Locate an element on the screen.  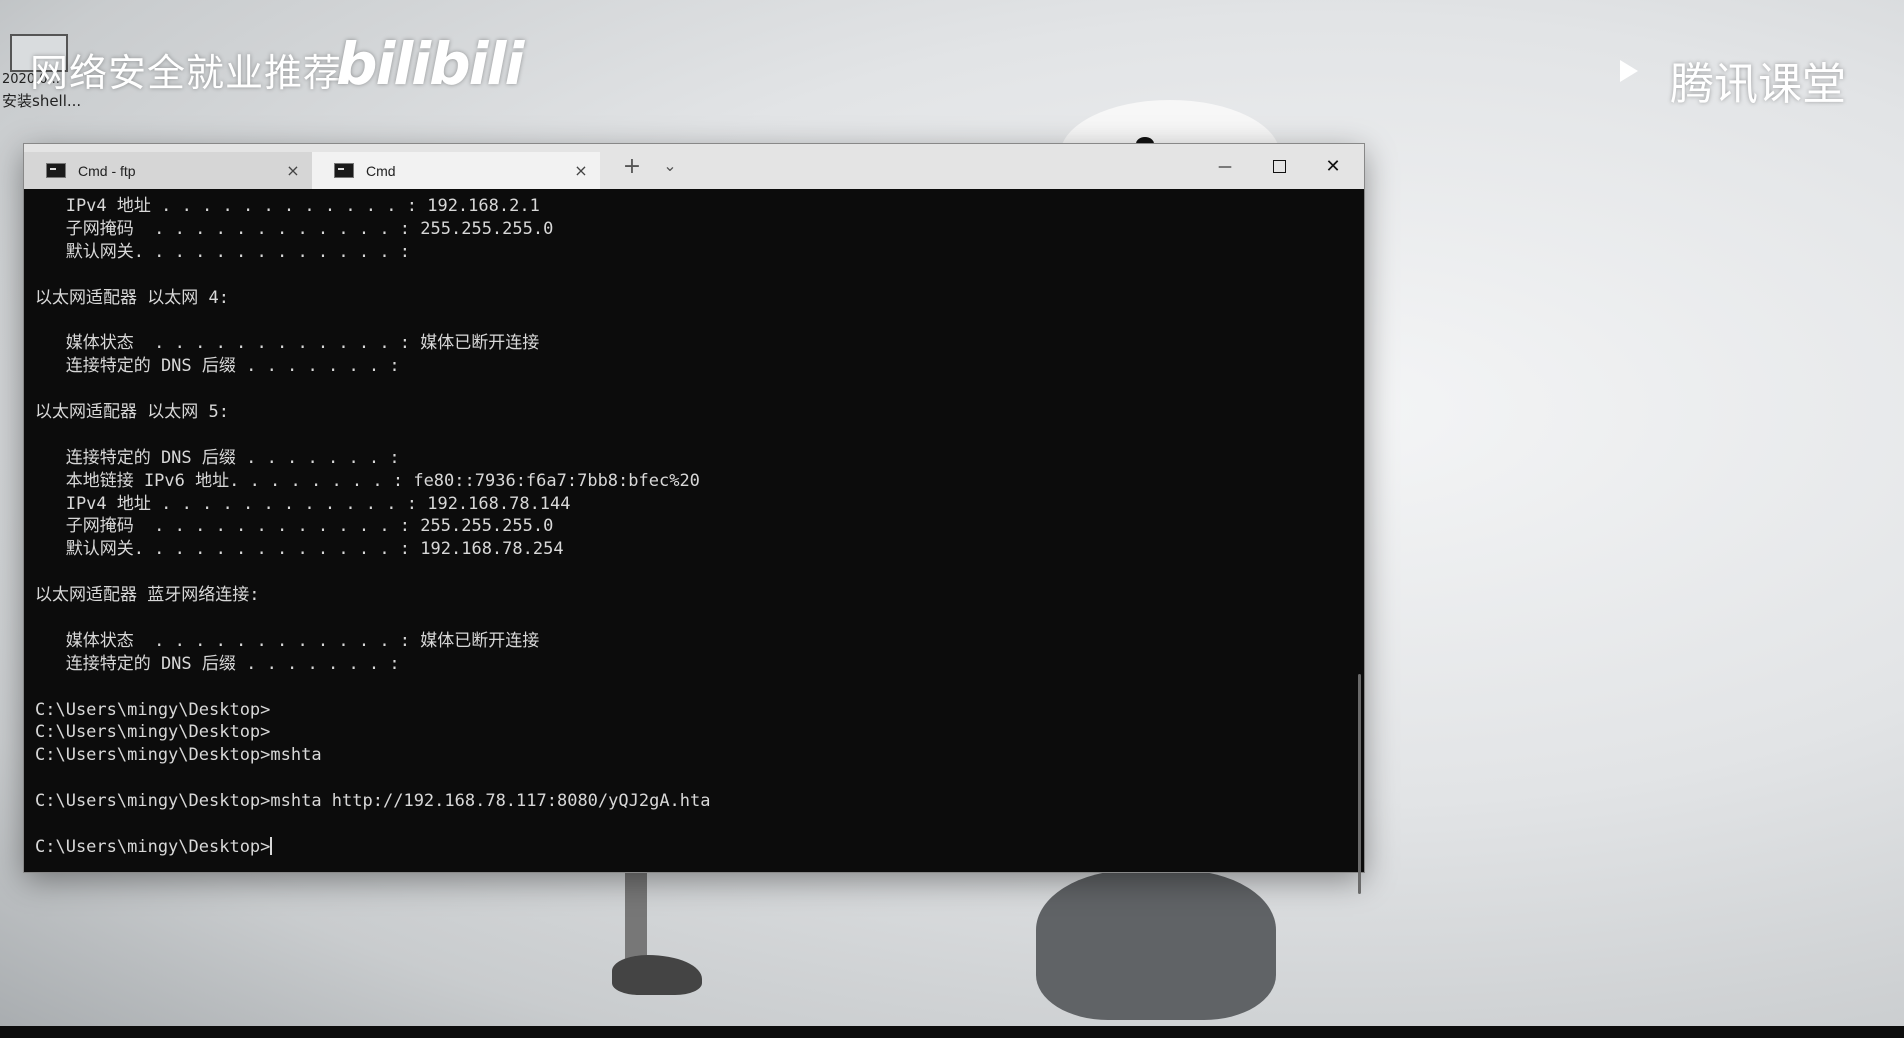
close-window-button: ✕ is located at coordinates (1333, 166).